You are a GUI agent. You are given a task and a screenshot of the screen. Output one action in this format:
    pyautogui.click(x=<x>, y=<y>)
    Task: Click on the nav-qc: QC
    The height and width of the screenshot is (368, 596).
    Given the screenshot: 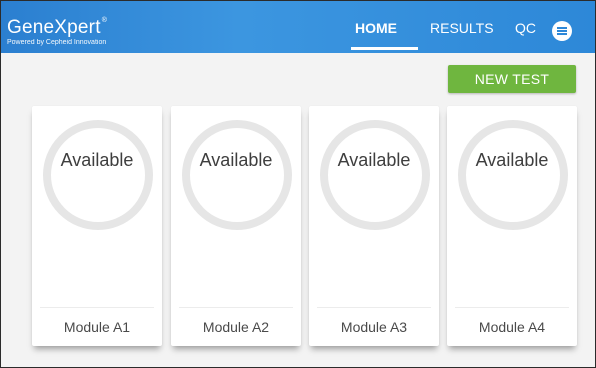 What is the action you would take?
    pyautogui.click(x=525, y=28)
    